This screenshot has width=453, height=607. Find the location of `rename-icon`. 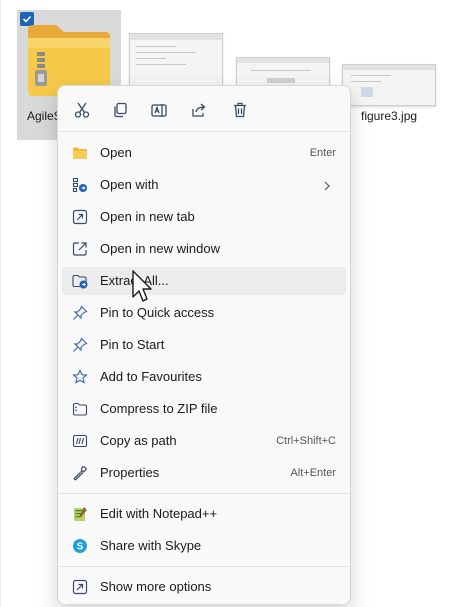

rename-icon is located at coordinates (159, 110).